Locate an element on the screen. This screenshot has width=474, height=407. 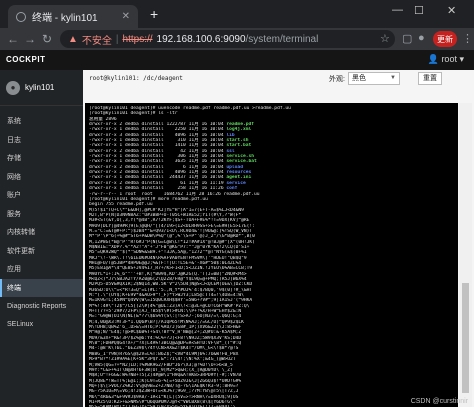
url-host: 192.168.100.6:9090 is located at coordinates (201, 39).